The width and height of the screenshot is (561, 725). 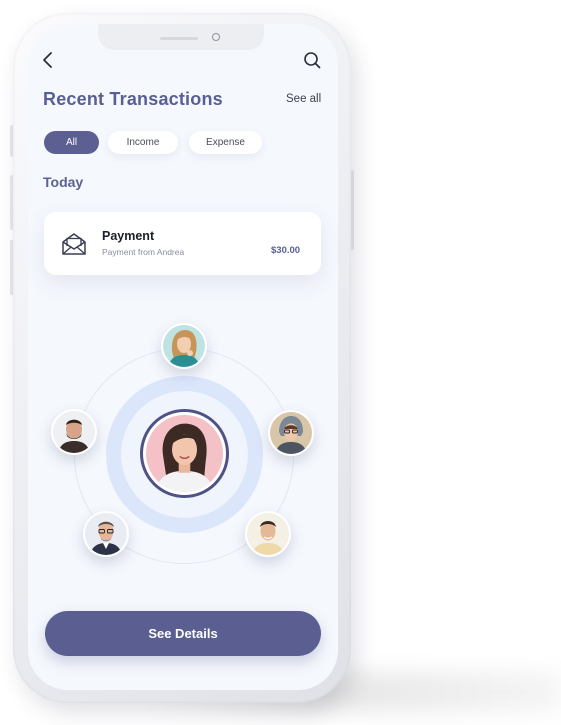 I want to click on section-heading-today: Today, so click(x=63, y=182).